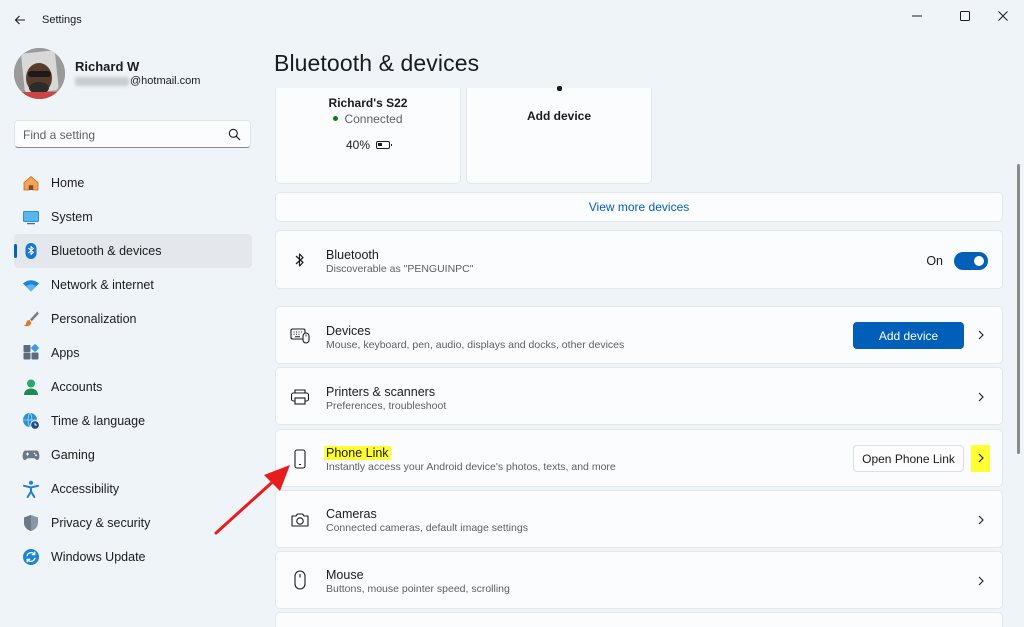 This screenshot has width=1024, height=627. Describe the element at coordinates (639, 259) in the screenshot. I see `bluetooth-row: Bluetooth Discoverable as "PENGUINPC" On` at that location.